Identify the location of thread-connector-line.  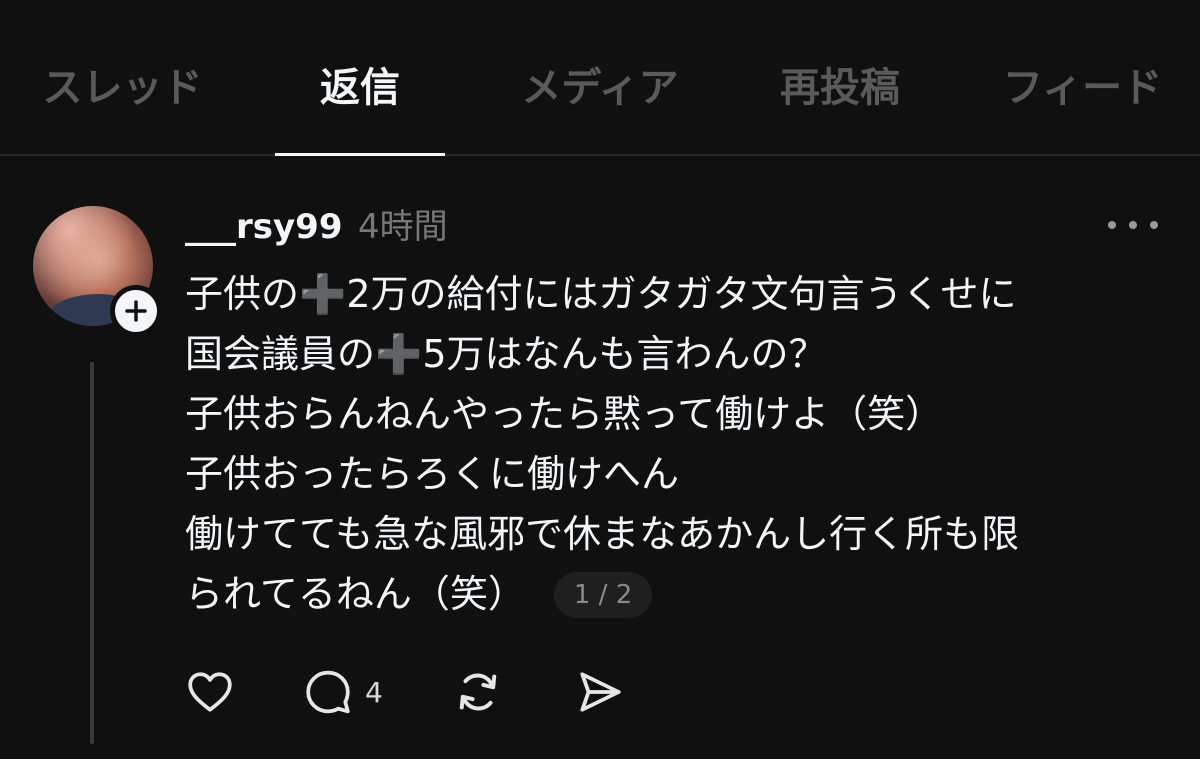
(92, 553).